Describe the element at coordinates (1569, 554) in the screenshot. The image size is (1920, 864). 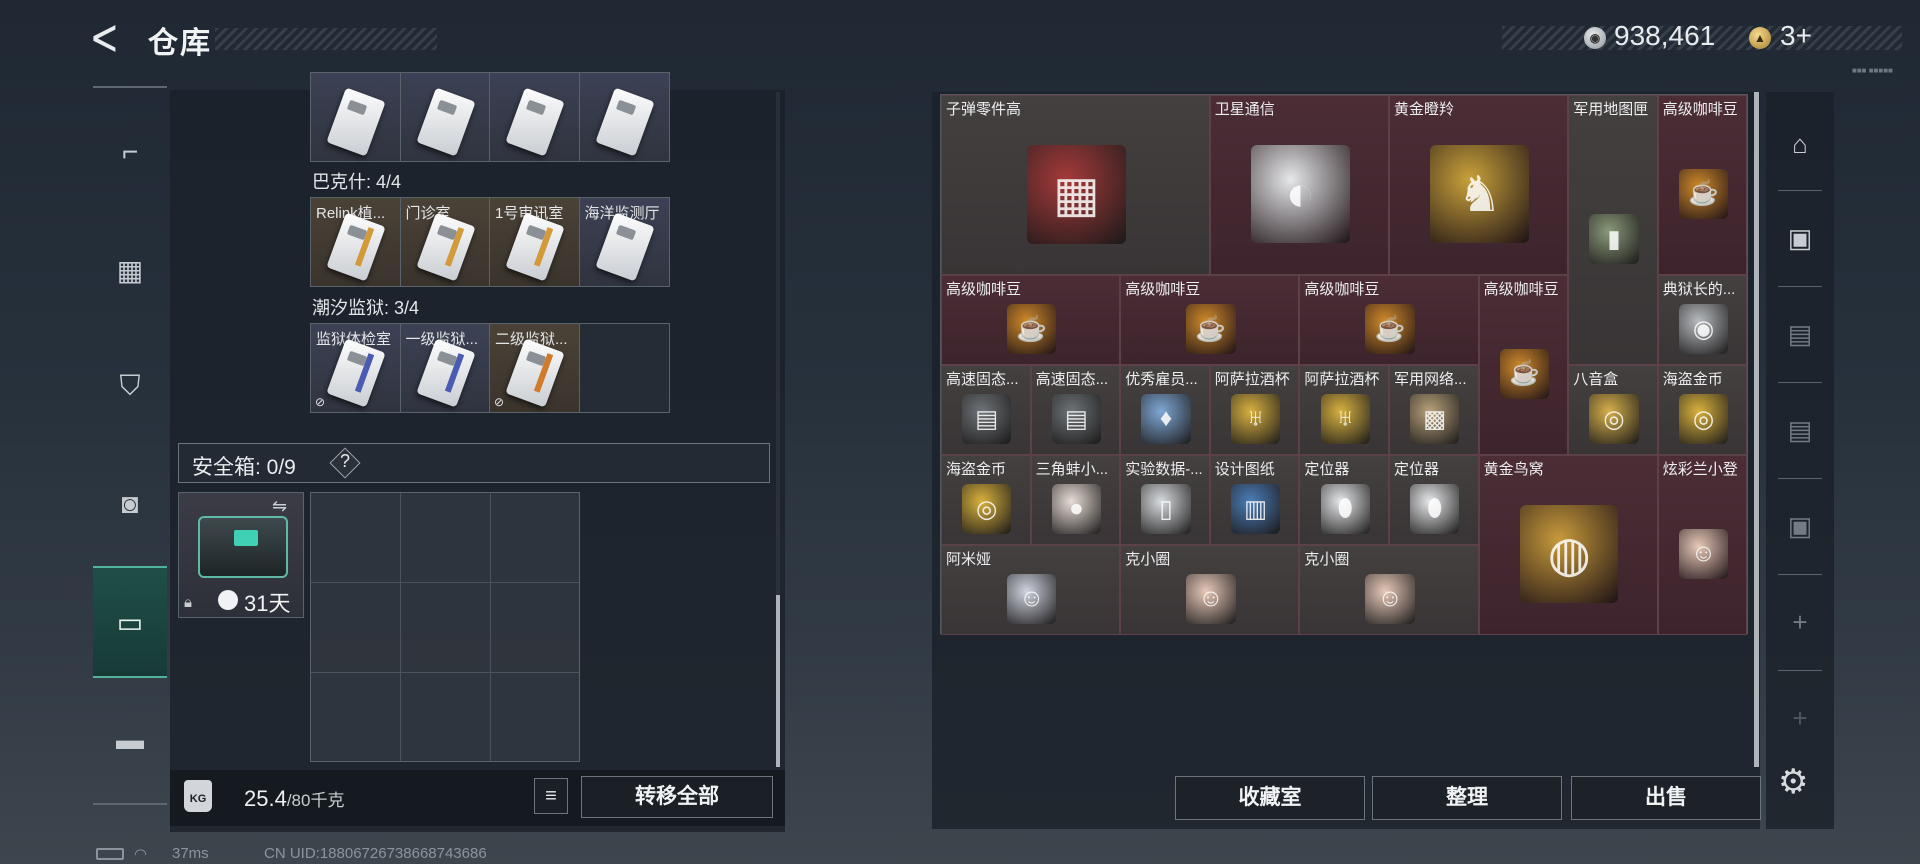
I see `golden-nest-icon: ◍` at that location.